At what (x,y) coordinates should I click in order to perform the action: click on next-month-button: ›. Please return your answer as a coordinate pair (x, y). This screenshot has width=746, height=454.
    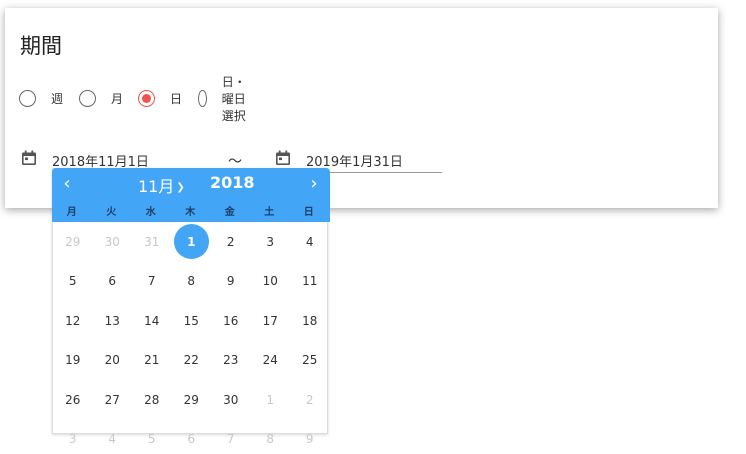
    Looking at the image, I should click on (314, 184).